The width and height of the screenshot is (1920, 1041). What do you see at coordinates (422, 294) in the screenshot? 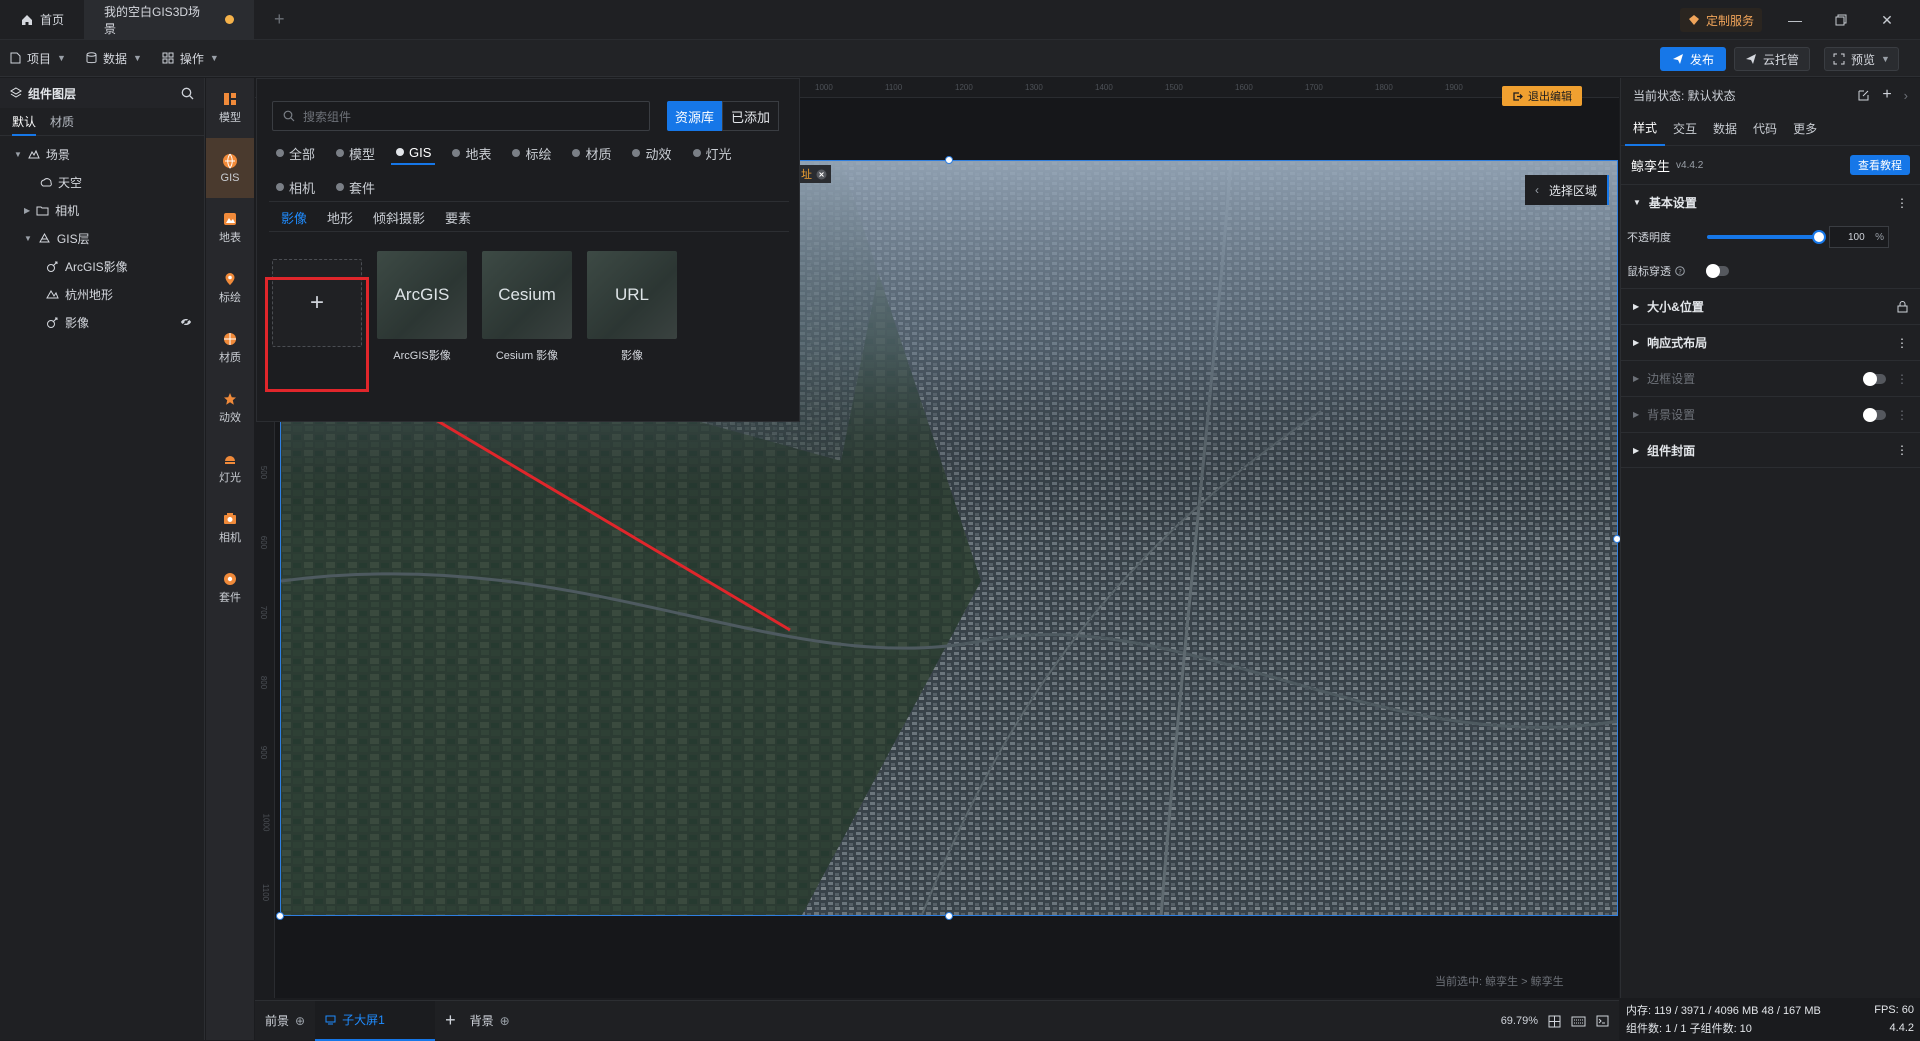
I see `tile-thumb-text: ArcGIS` at bounding box center [422, 294].